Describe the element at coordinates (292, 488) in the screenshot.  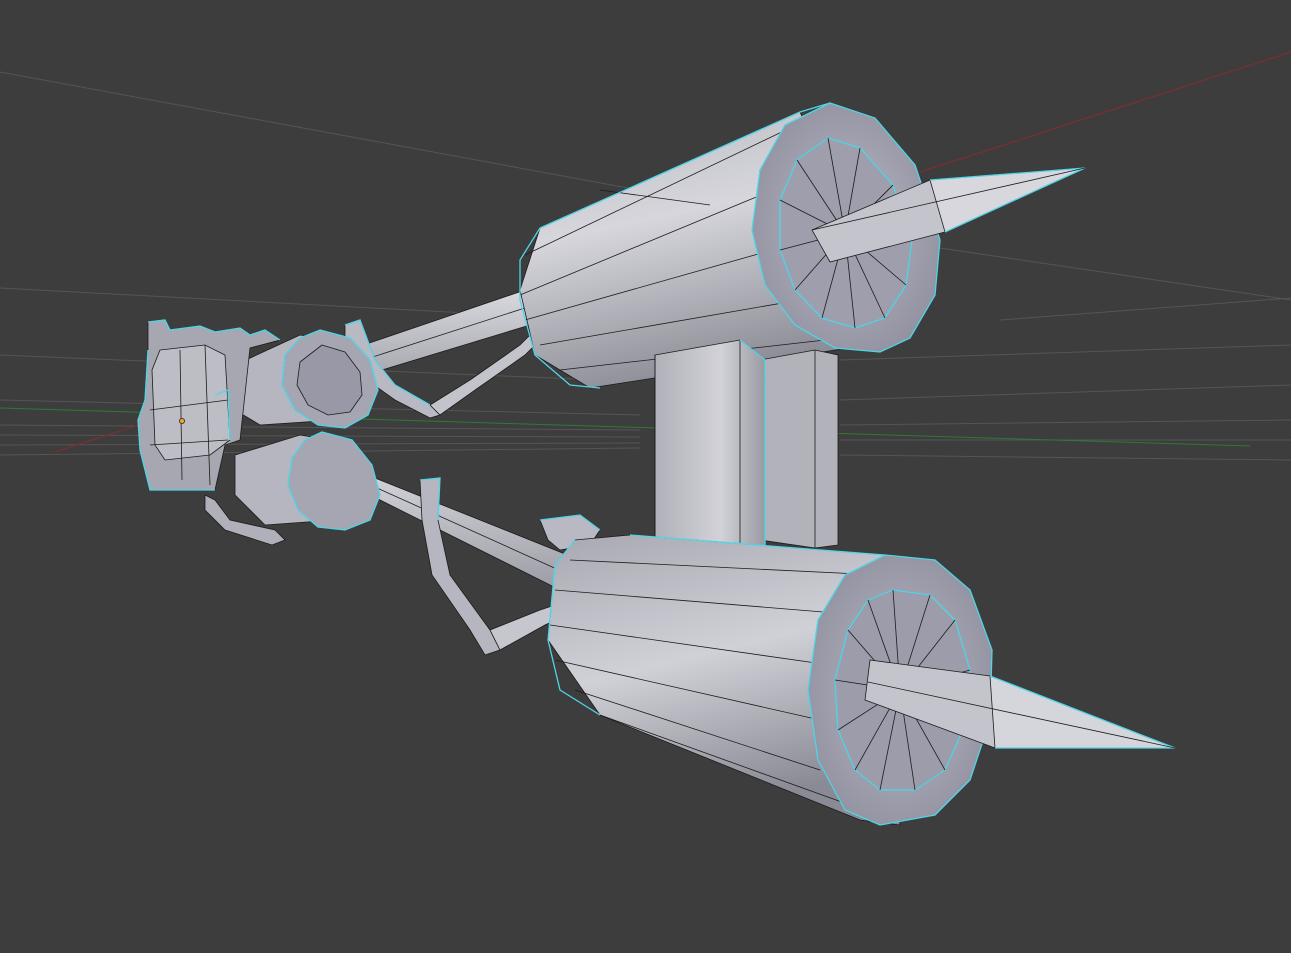
I see `small-lower-engine` at that location.